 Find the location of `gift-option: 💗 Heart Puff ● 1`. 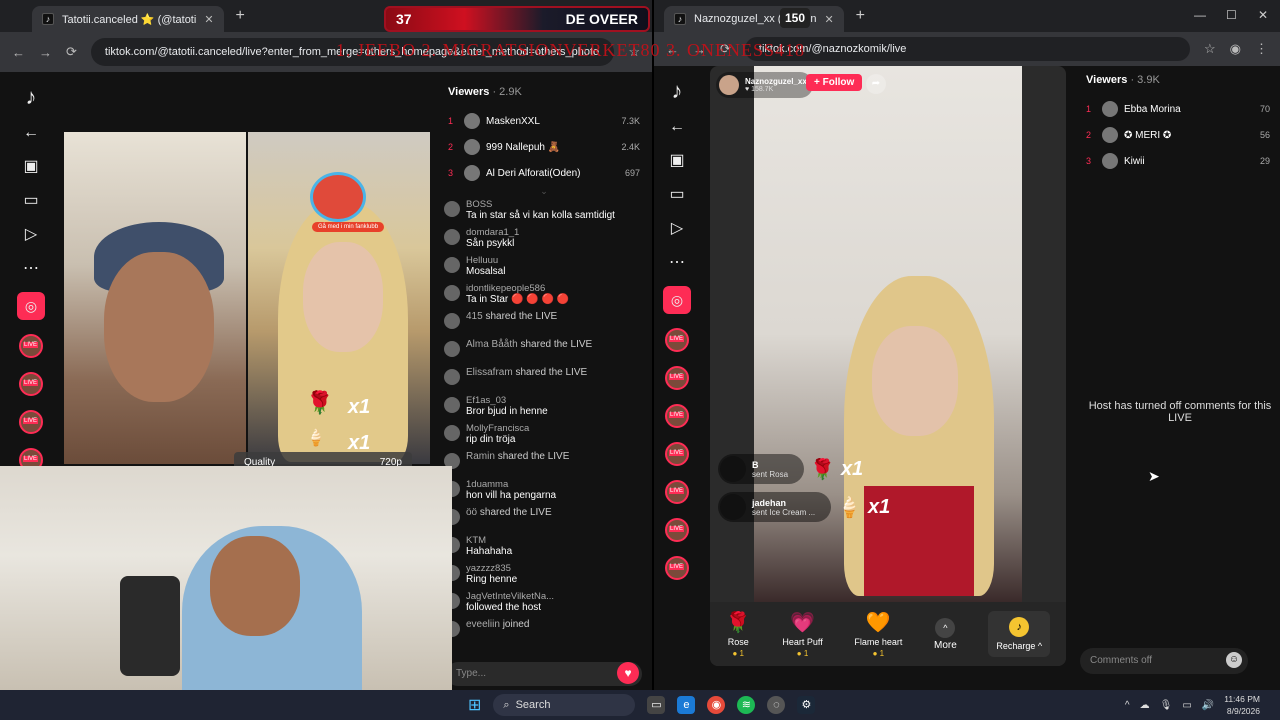

gift-option: 💗 Heart Puff ● 1 is located at coordinates (802, 634).